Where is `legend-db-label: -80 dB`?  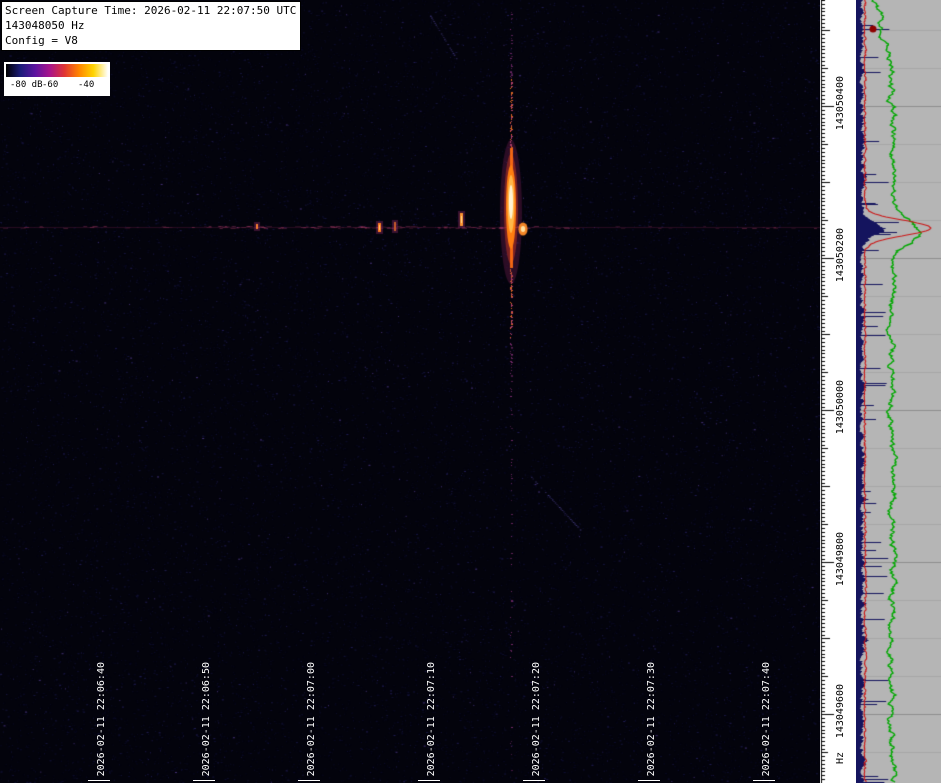 legend-db-label: -80 dB is located at coordinates (26, 85).